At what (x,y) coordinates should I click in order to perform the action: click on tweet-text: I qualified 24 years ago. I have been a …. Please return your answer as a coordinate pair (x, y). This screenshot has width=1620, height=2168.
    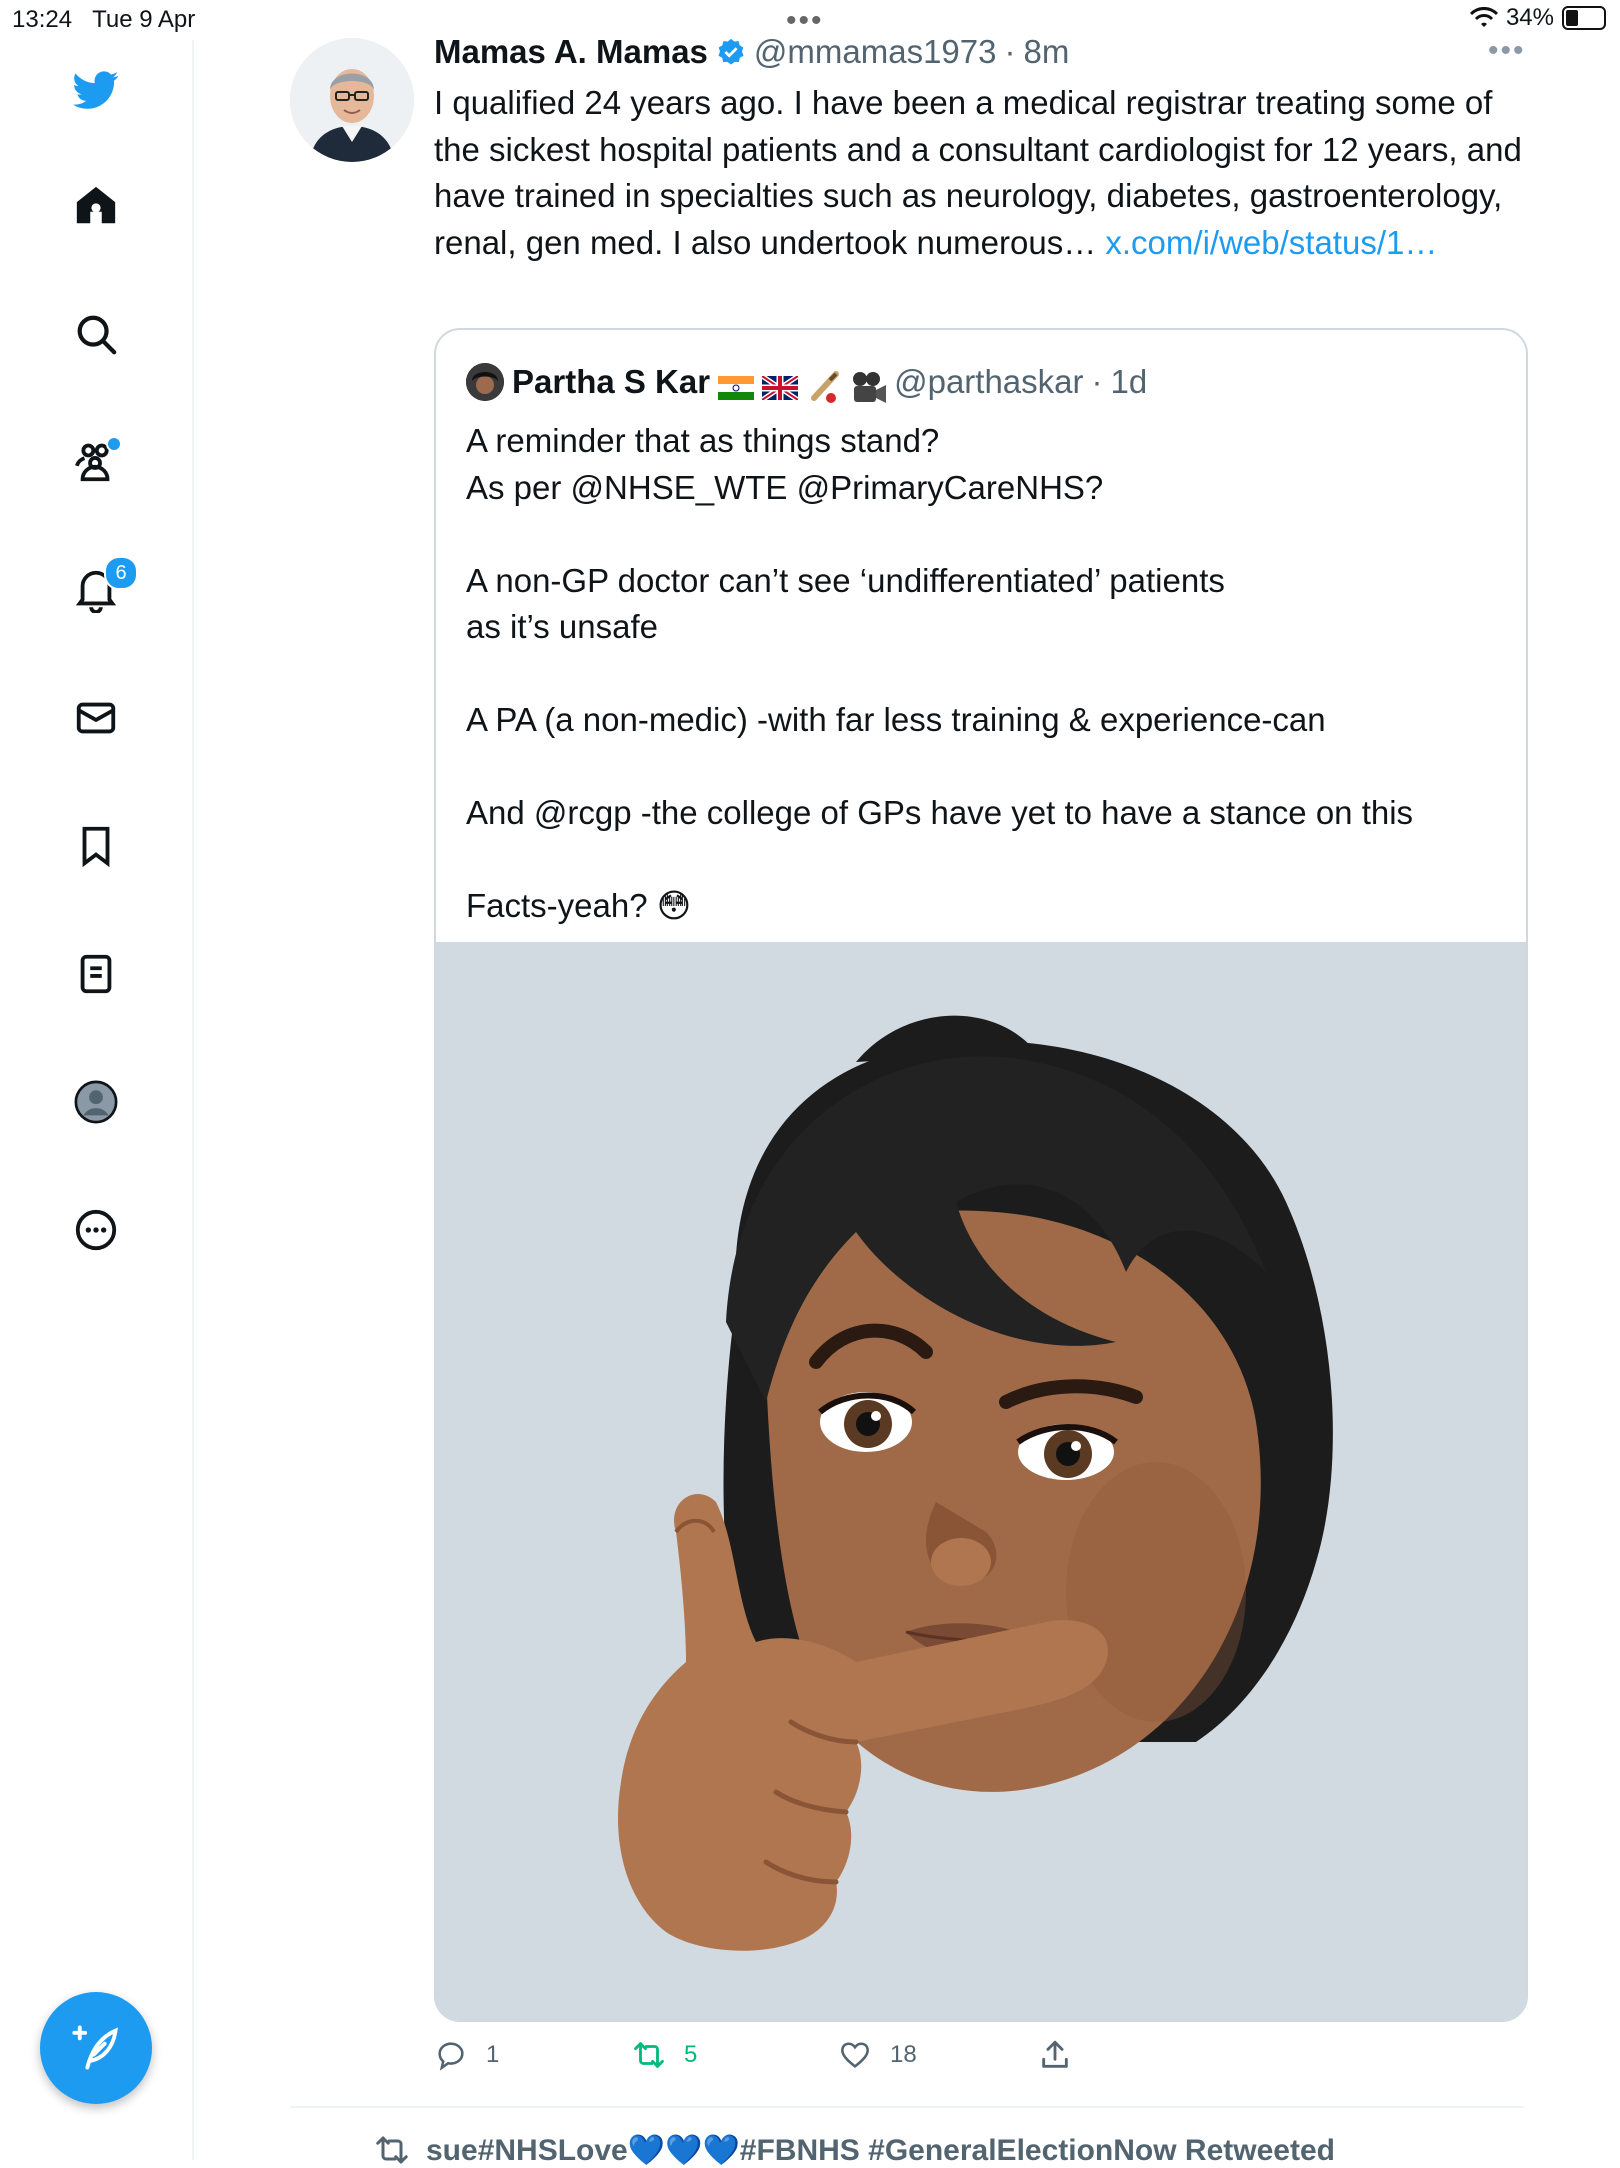
    Looking at the image, I should click on (984, 173).